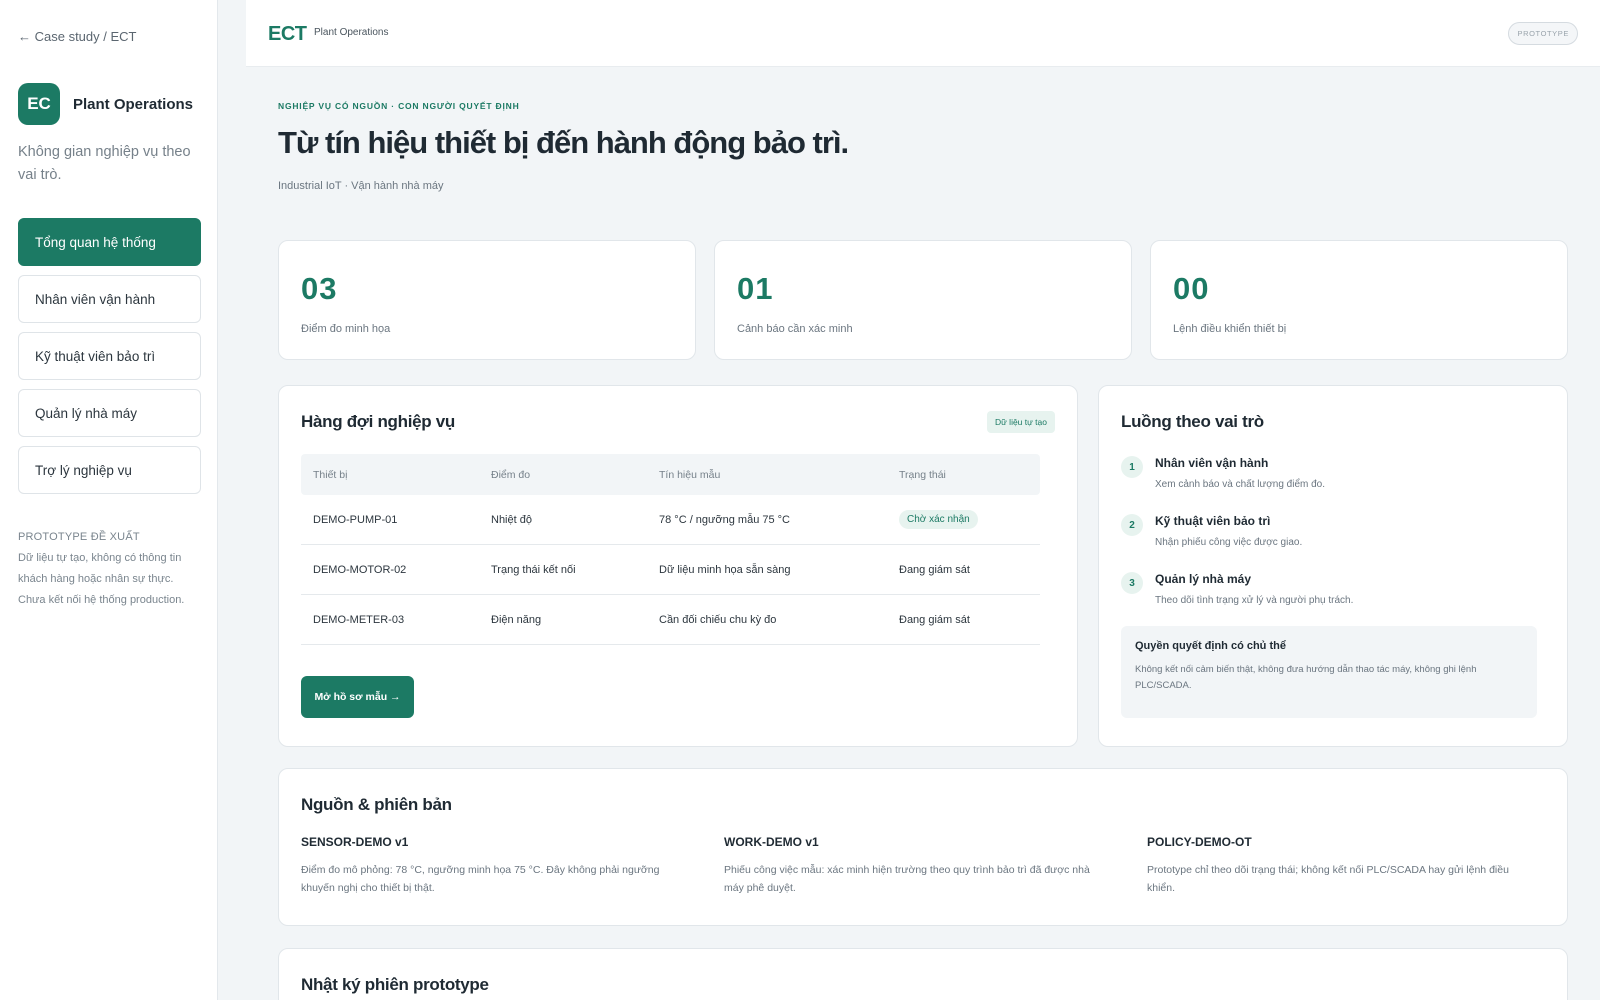  What do you see at coordinates (319, 288) in the screenshot?
I see `stat-value: 03` at bounding box center [319, 288].